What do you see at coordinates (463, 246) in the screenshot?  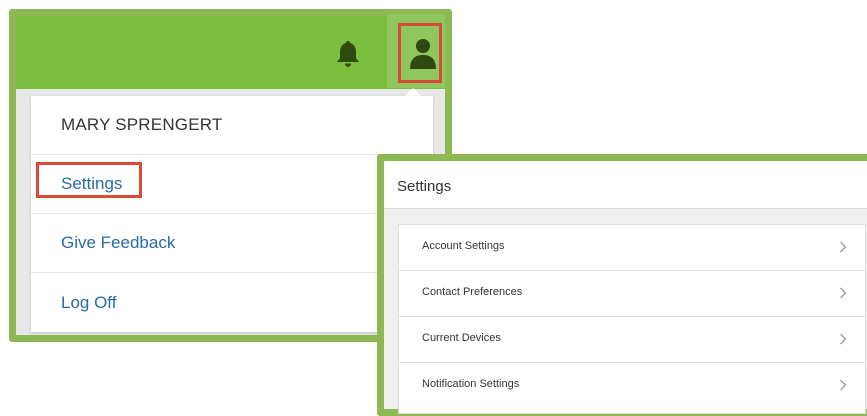 I see `settings-item-label: Account Settings` at bounding box center [463, 246].